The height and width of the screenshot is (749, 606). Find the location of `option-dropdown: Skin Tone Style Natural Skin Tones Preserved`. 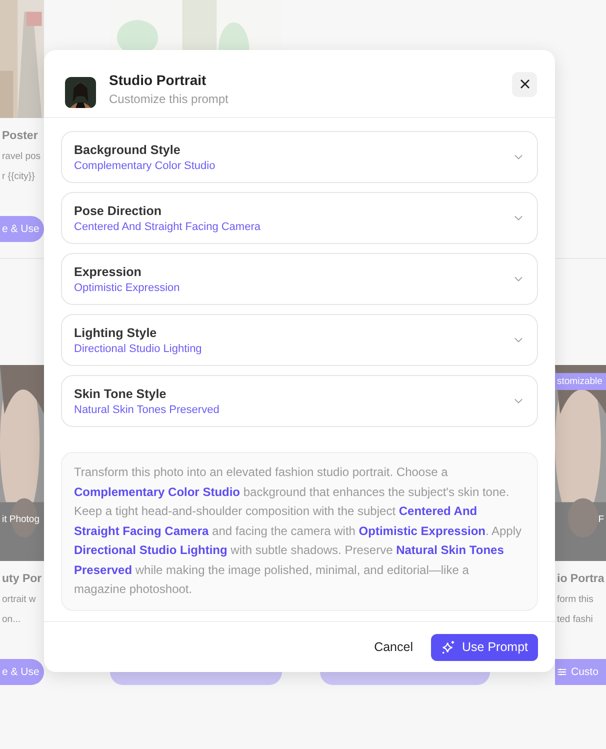

option-dropdown: Skin Tone Style Natural Skin Tones Preserved is located at coordinates (299, 401).